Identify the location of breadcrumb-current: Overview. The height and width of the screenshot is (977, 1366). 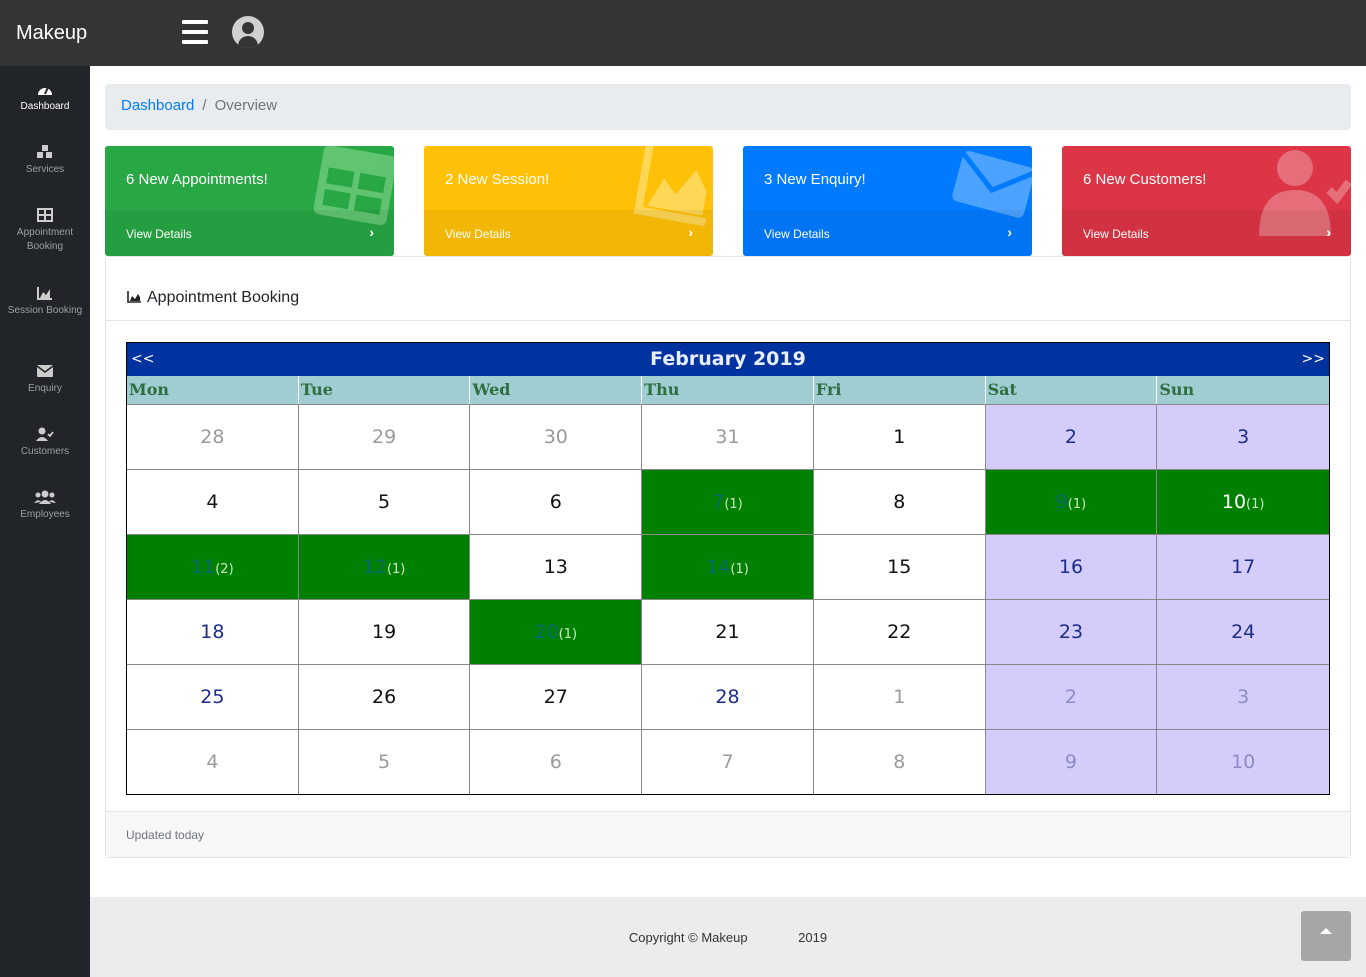
(246, 105).